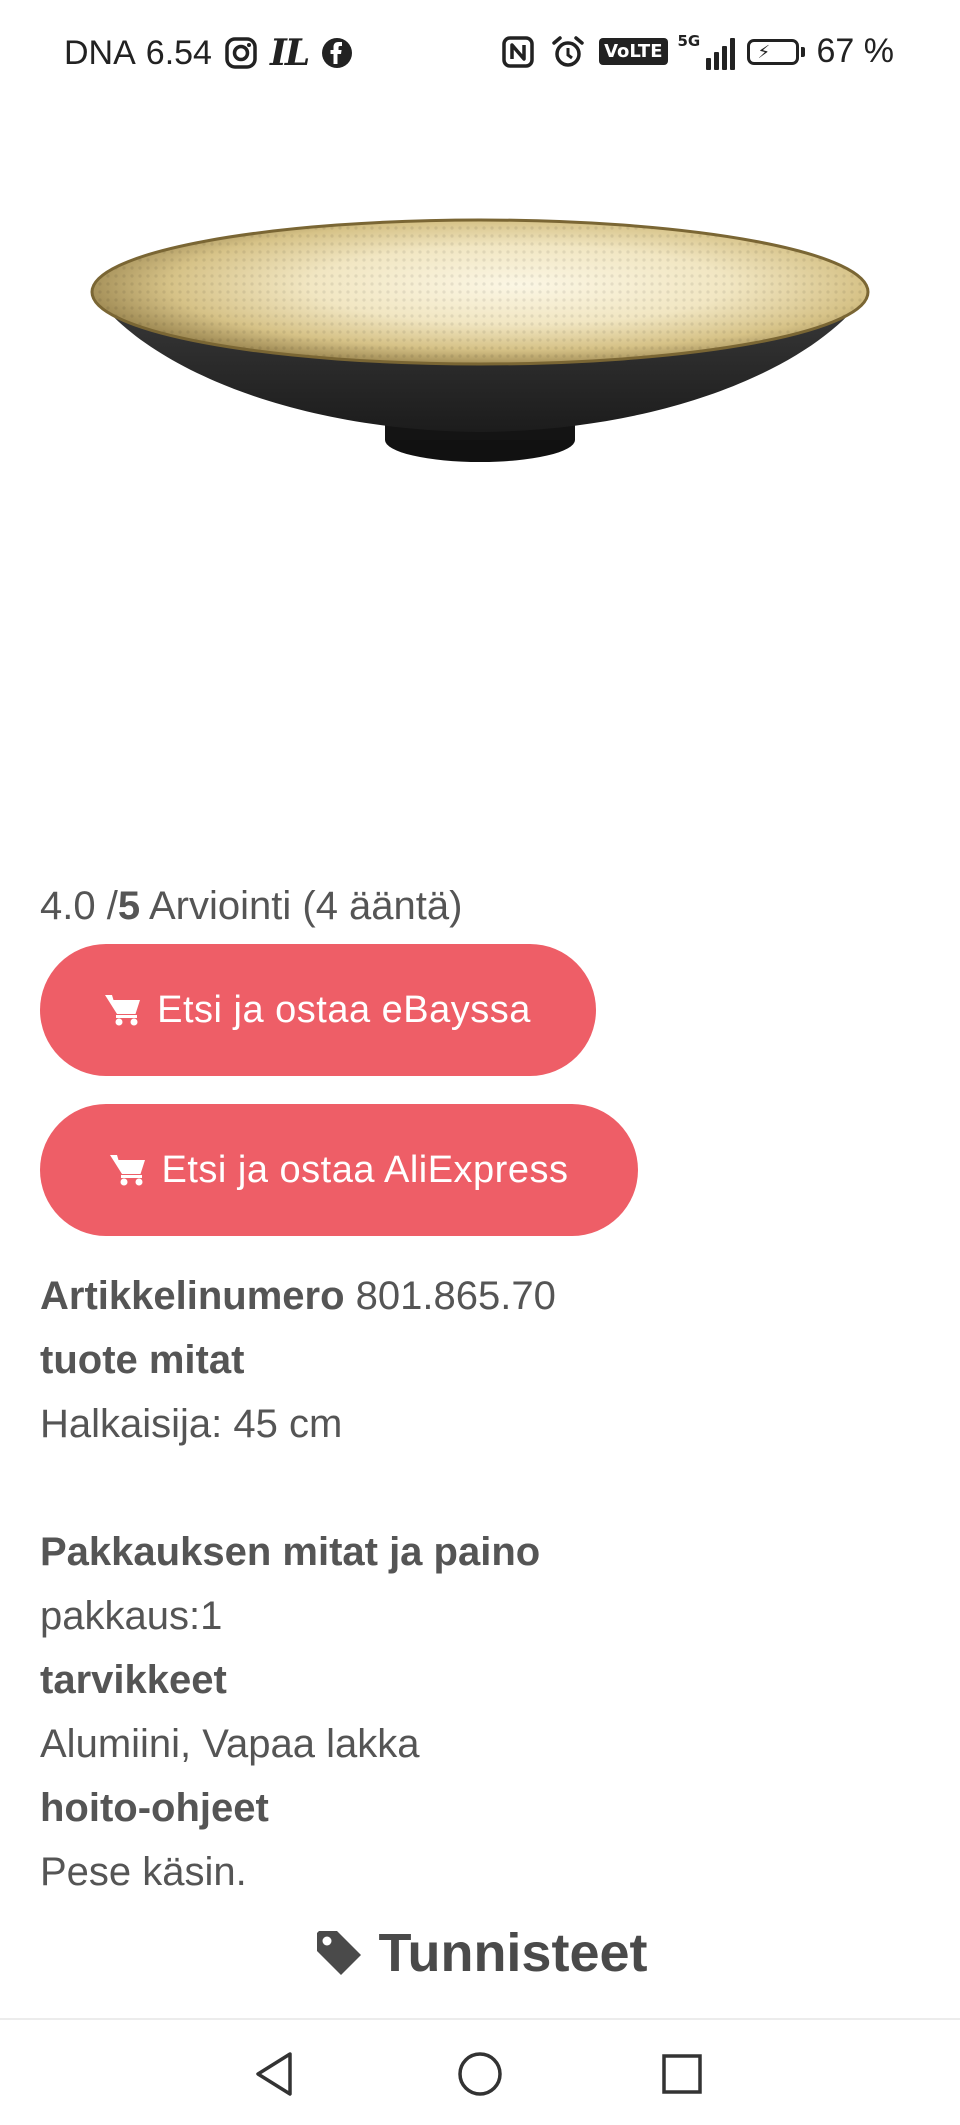  I want to click on package-value: pakkaus:1, so click(131, 1616).